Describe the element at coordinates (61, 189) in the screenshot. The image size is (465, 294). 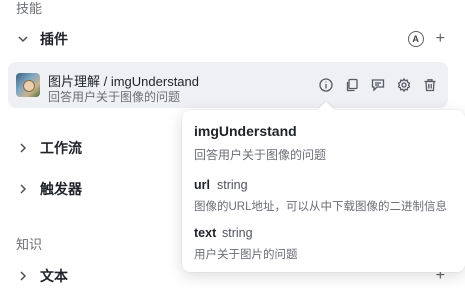
I see `trigger-title: 触发器` at that location.